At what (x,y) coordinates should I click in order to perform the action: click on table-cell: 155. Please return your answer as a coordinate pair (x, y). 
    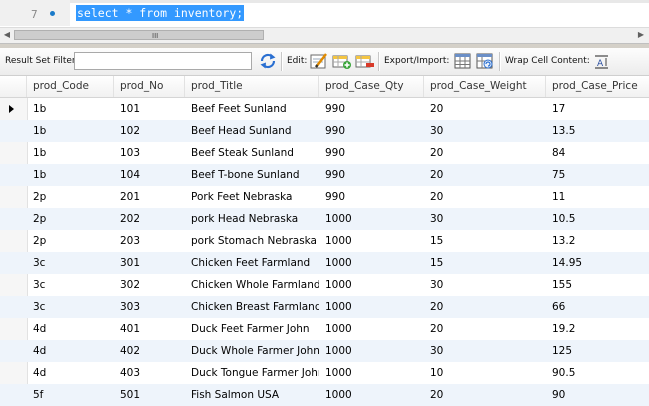
    Looking at the image, I should click on (598, 285).